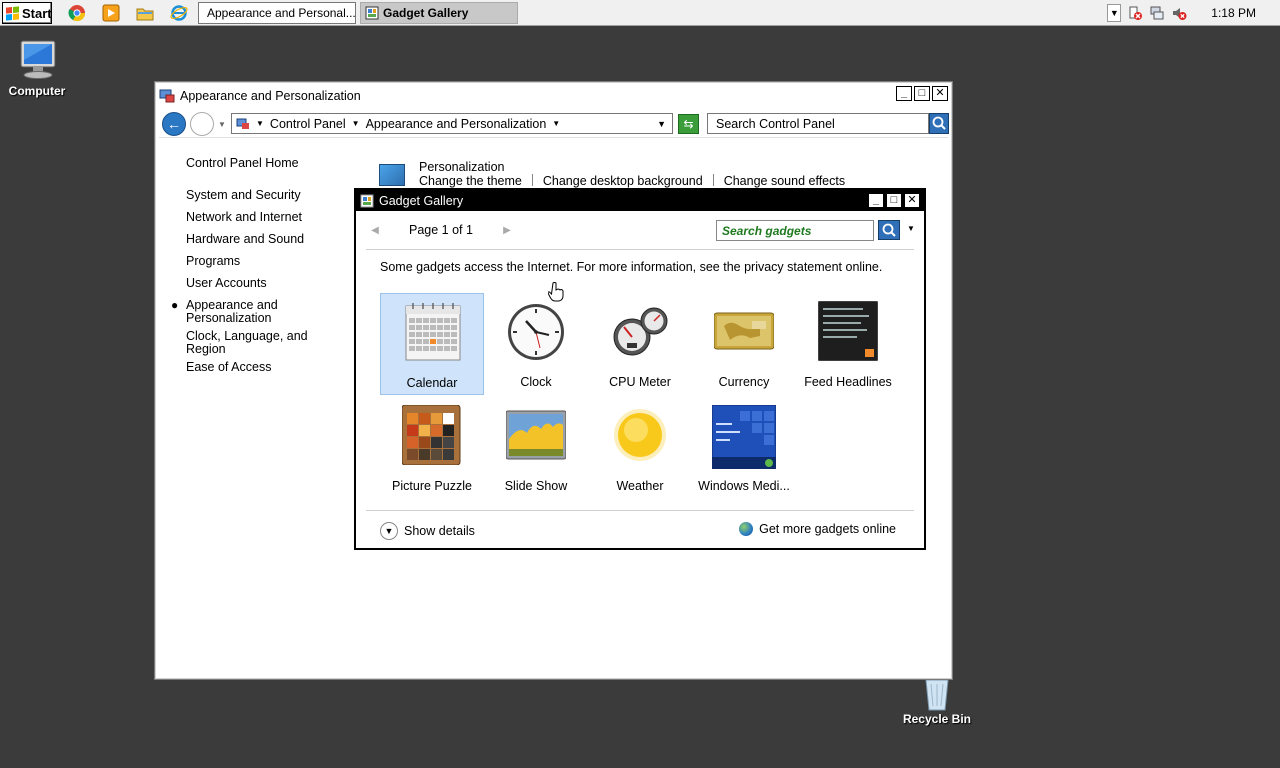 Image resolution: width=1280 pixels, height=768 pixels. Describe the element at coordinates (202, 124) in the screenshot. I see `forward-button` at that location.